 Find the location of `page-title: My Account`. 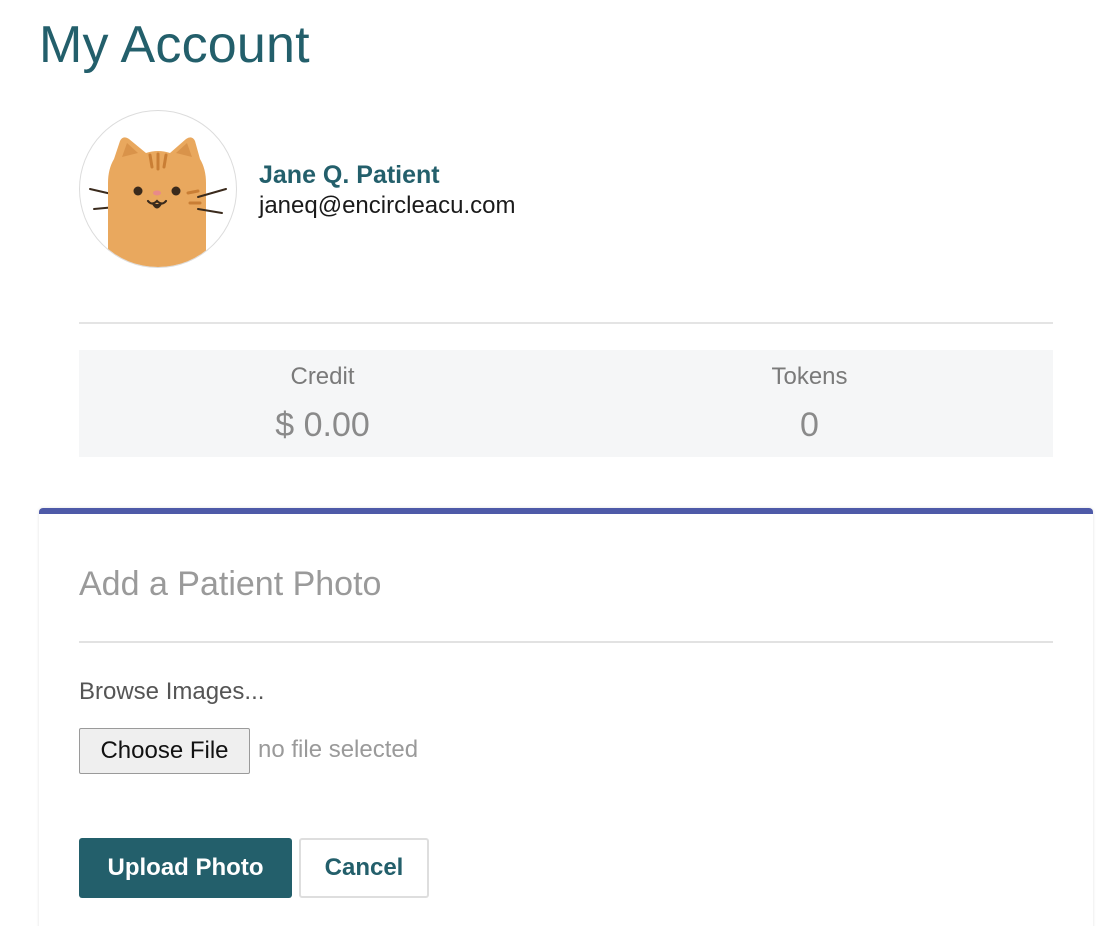

page-title: My Account is located at coordinates (174, 45).